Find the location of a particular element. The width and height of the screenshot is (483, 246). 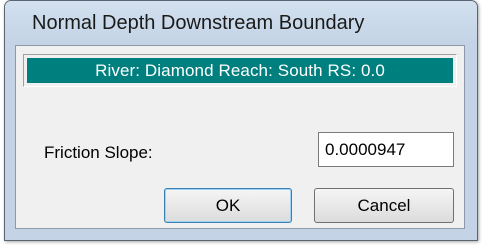

cancel-button: Cancel is located at coordinates (384, 205).